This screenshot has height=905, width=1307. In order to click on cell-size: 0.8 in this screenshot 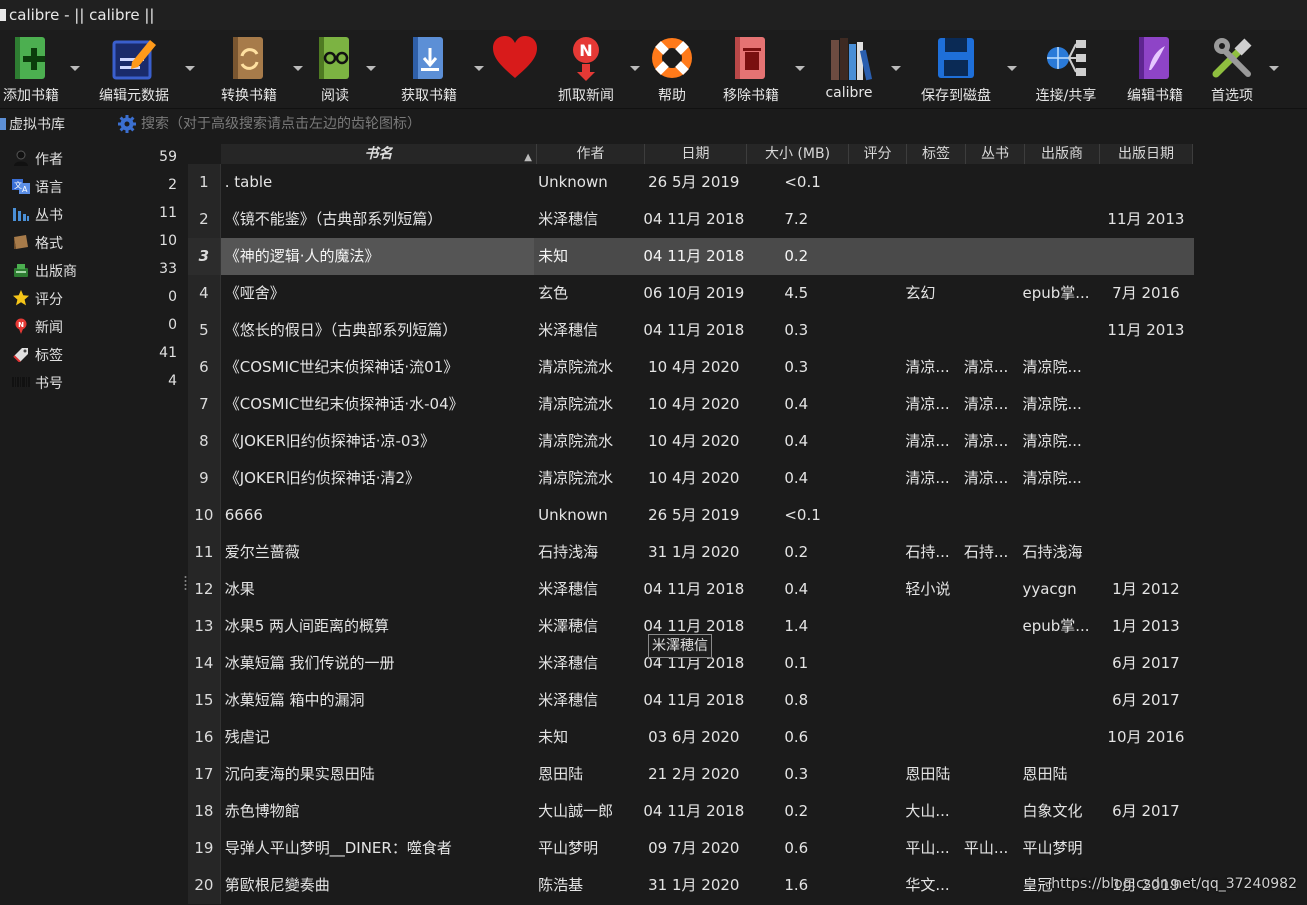, I will do `click(795, 700)`.